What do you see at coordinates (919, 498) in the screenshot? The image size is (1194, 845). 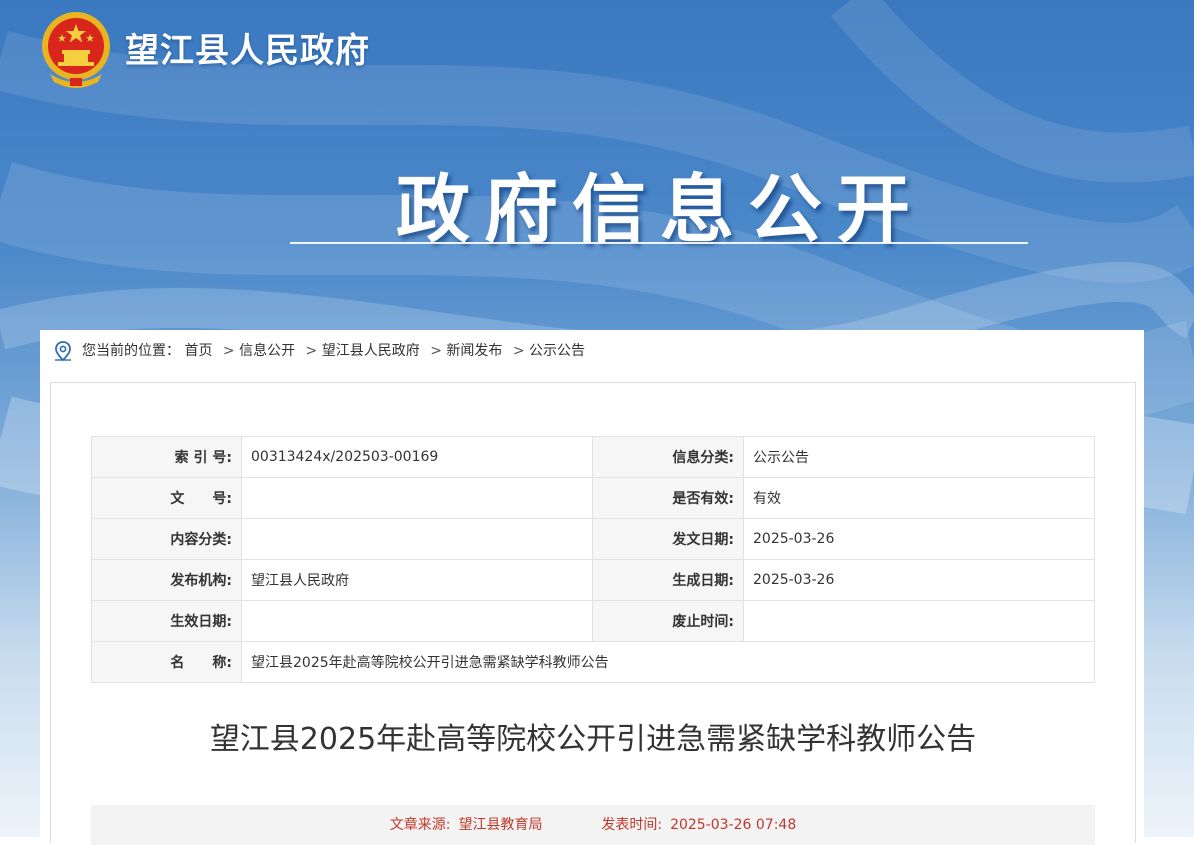 I see `validity-value: 有效` at bounding box center [919, 498].